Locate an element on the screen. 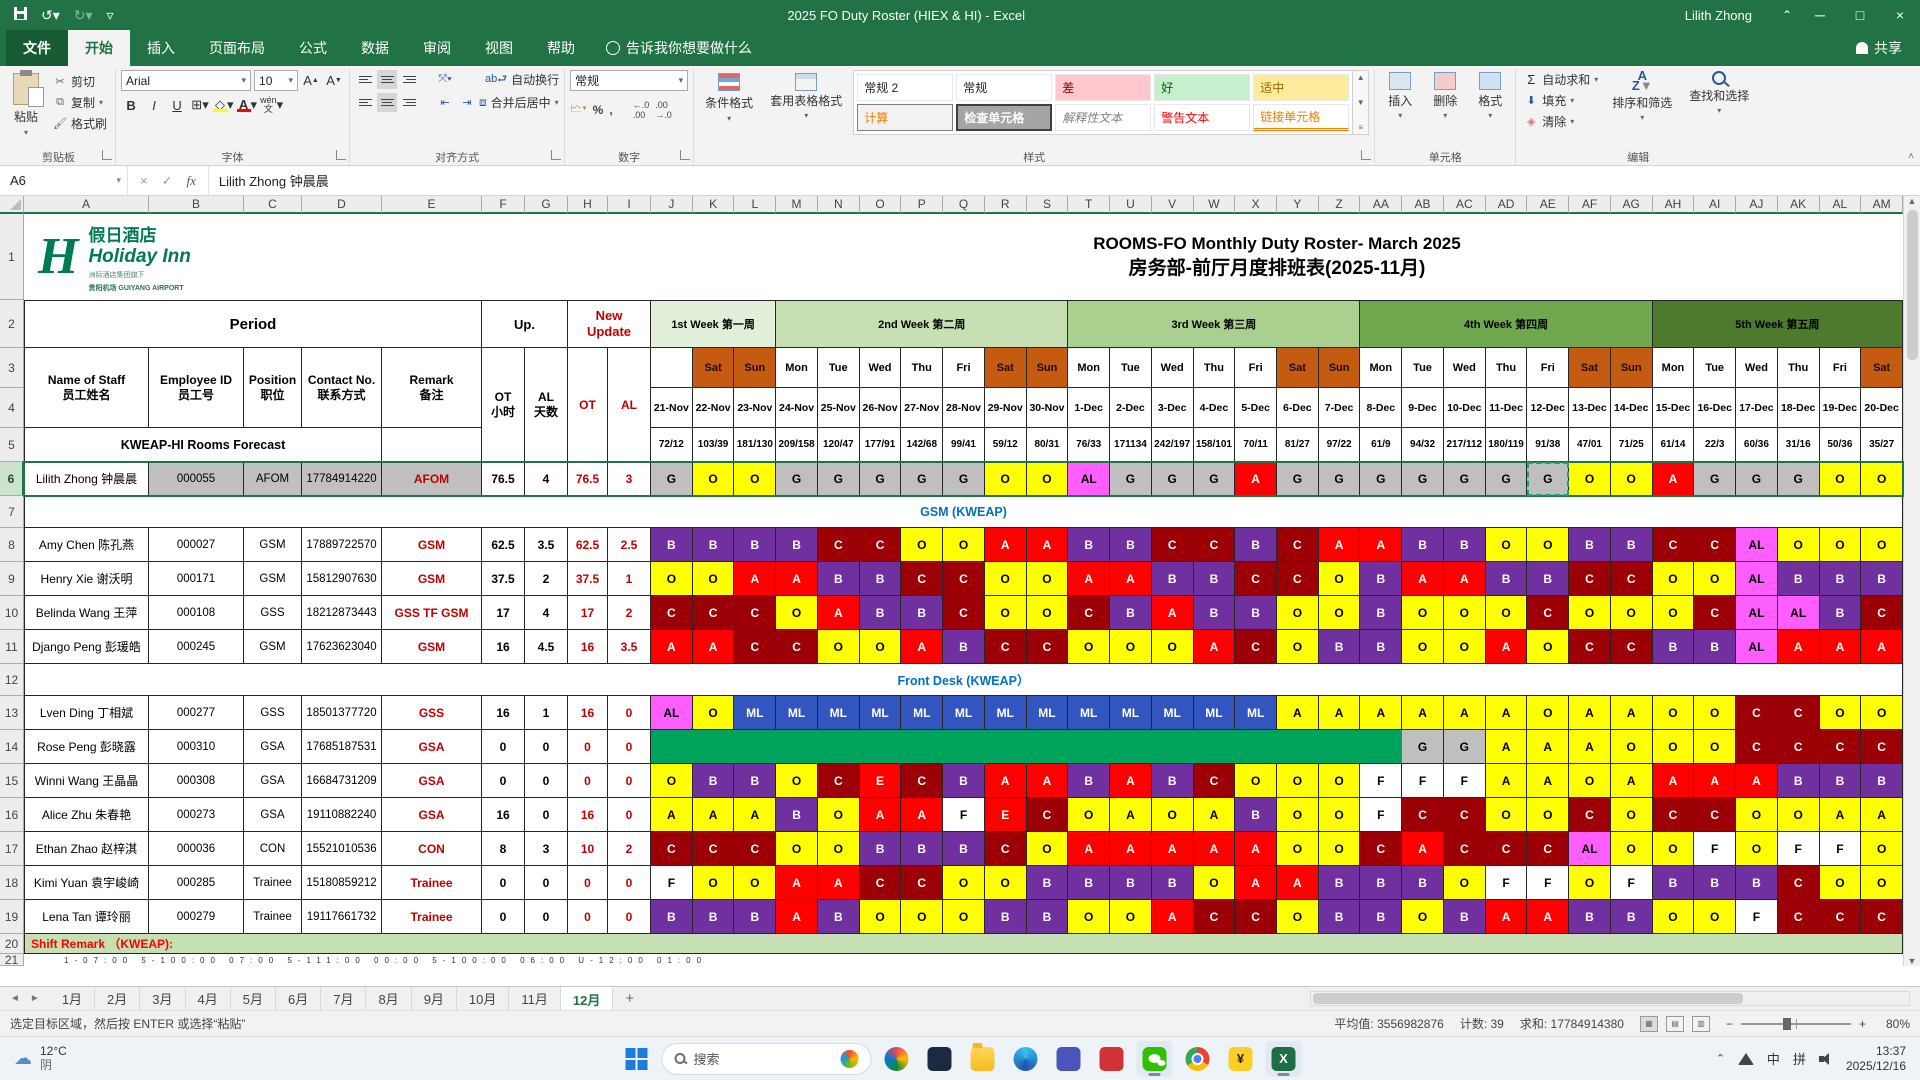  staff-position-cell: AFOM is located at coordinates (273, 479).